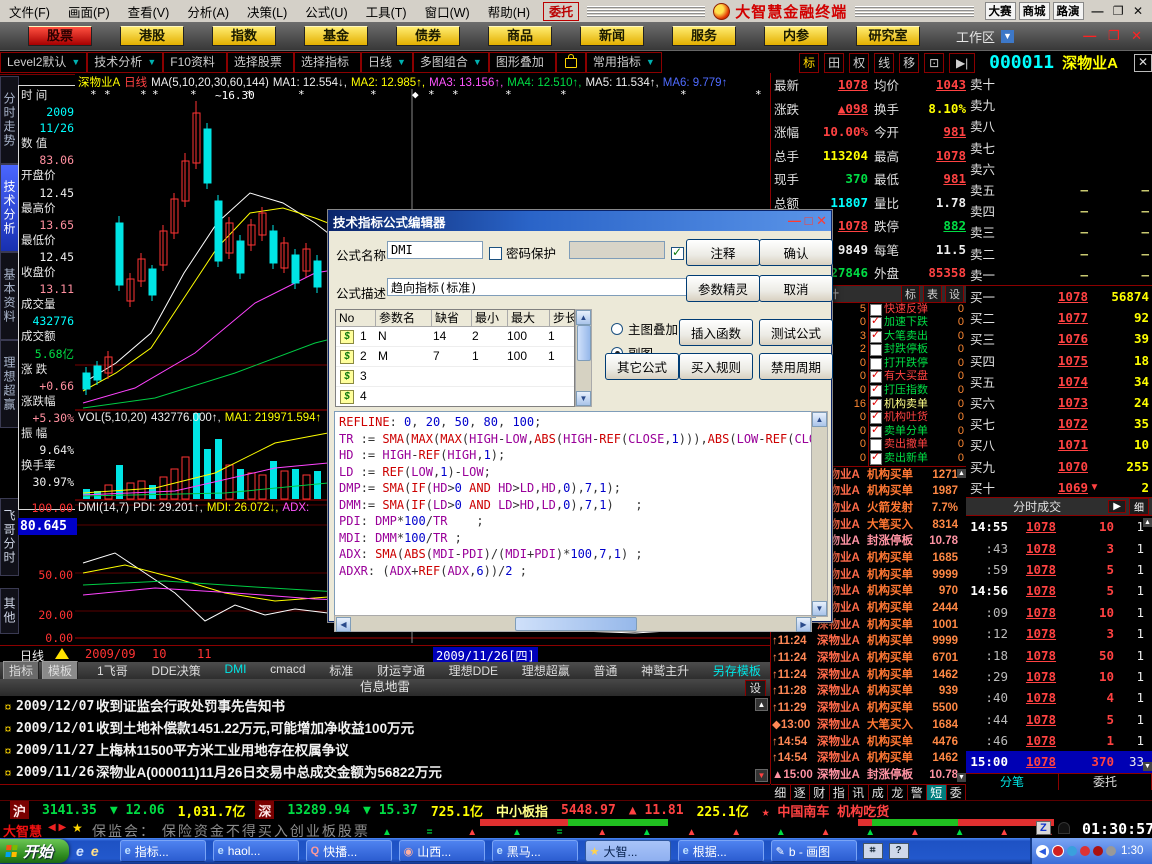 The height and width of the screenshot is (864, 1152). I want to click on ticker-arrows-icon: ◀ ▶, so click(57, 827).